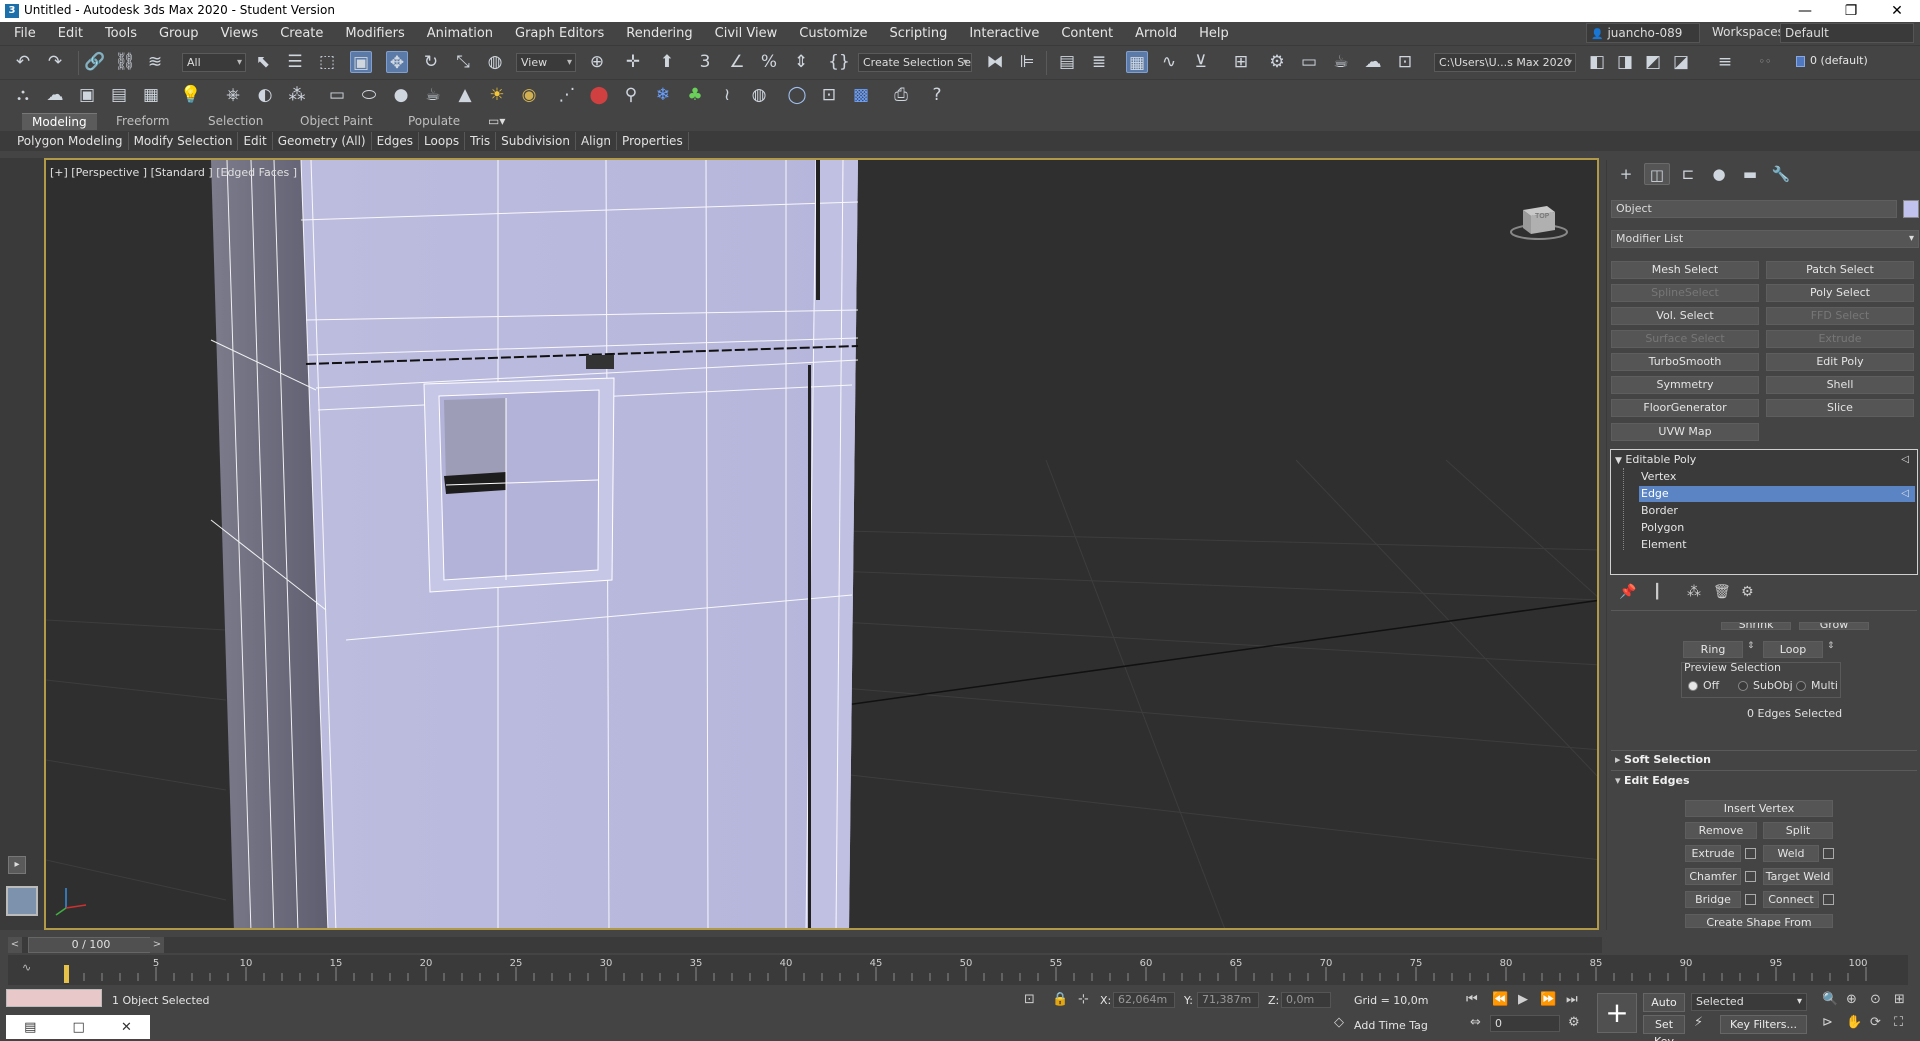 Image resolution: width=1920 pixels, height=1041 pixels. What do you see at coordinates (737, 62) in the screenshot?
I see `angle-snap-icon: ∠` at bounding box center [737, 62].